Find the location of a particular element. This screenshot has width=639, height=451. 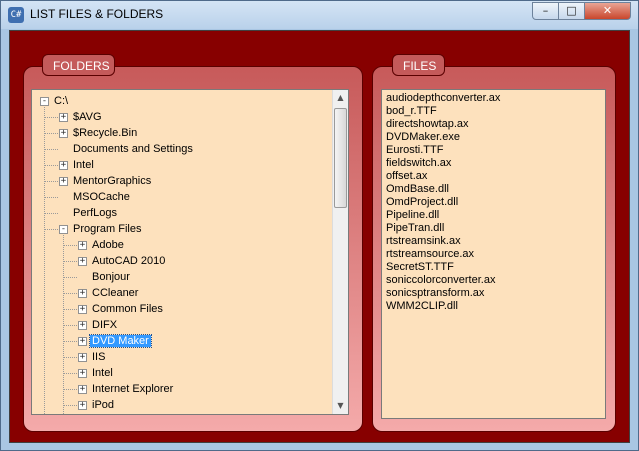

tree-vertical-scrollbar: ▲ ▼ is located at coordinates (340, 252).